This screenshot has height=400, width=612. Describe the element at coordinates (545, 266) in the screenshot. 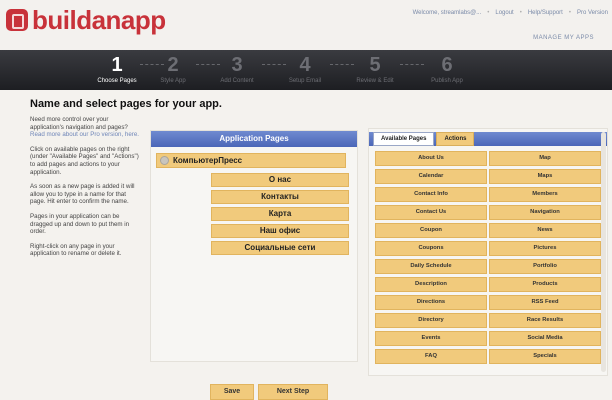

I see `available-page-item: Portfolio` at that location.